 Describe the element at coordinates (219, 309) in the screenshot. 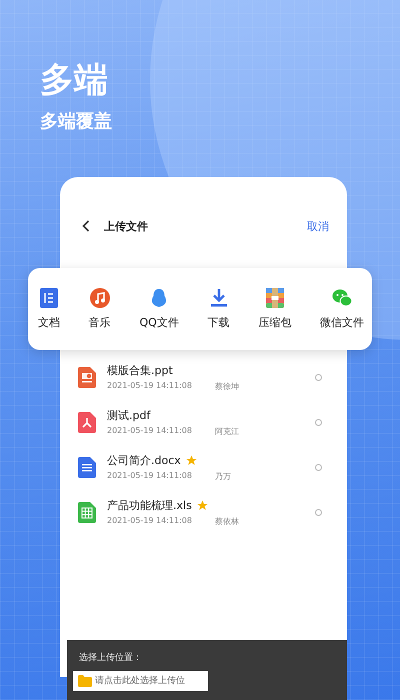

I see `source-tab: 下载` at that location.